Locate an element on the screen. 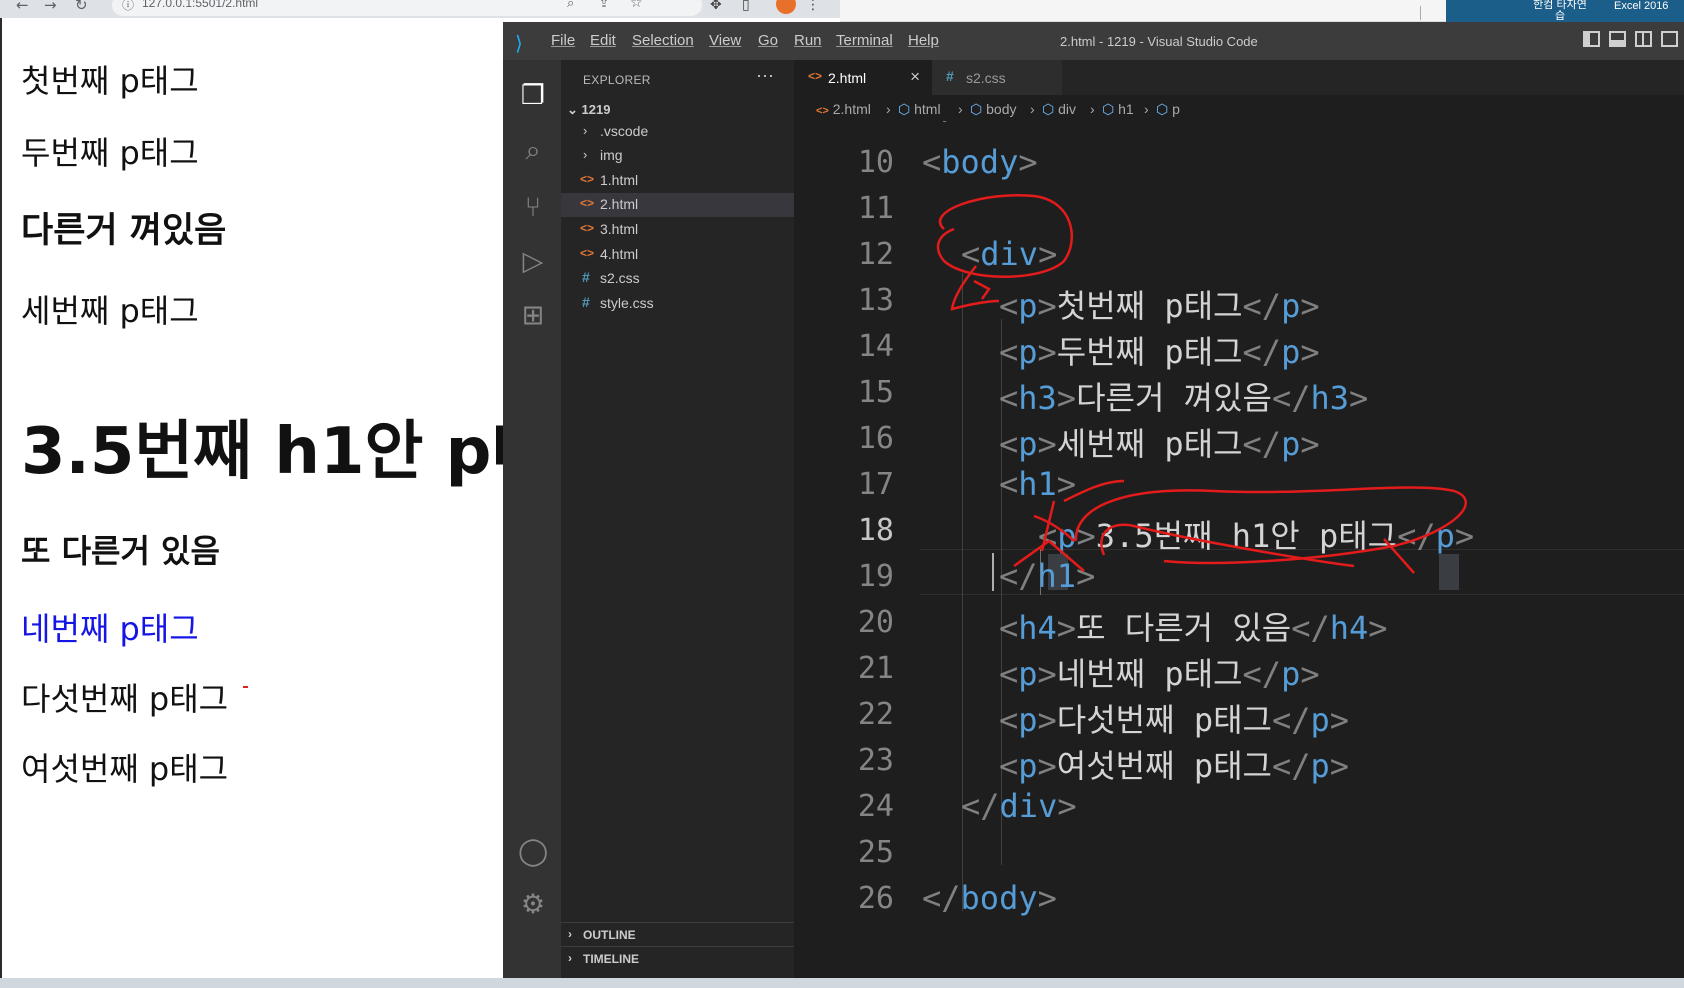 The height and width of the screenshot is (988, 1684). menu-view: View is located at coordinates (725, 40).